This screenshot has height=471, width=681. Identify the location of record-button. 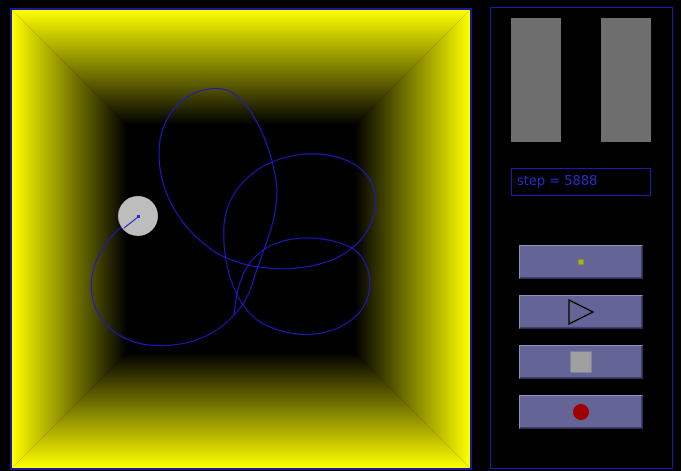
(581, 412).